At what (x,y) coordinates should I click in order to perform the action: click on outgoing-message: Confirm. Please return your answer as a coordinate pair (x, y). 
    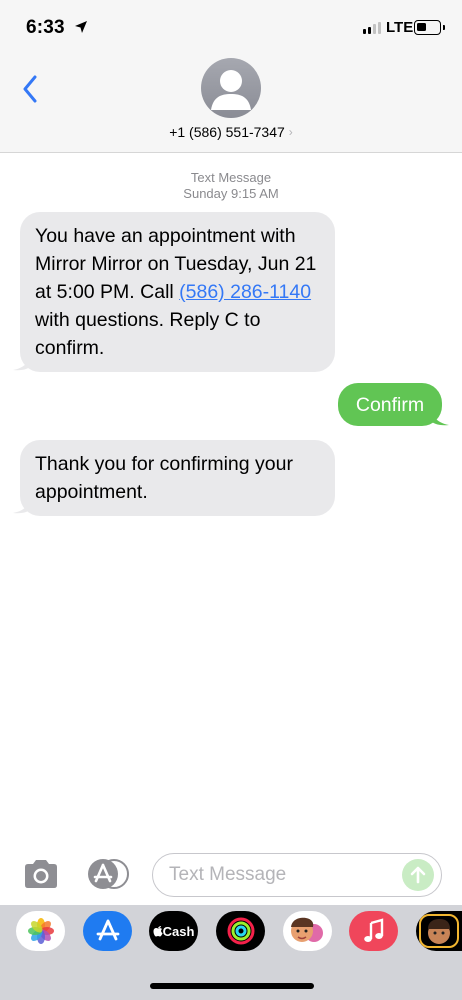
    Looking at the image, I should click on (390, 404).